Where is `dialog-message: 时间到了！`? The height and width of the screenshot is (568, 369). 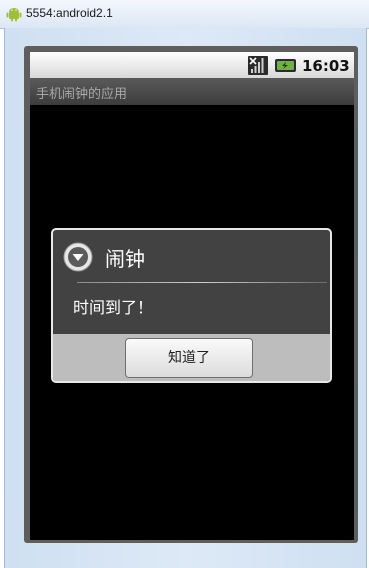 dialog-message: 时间到了！ is located at coordinates (113, 307).